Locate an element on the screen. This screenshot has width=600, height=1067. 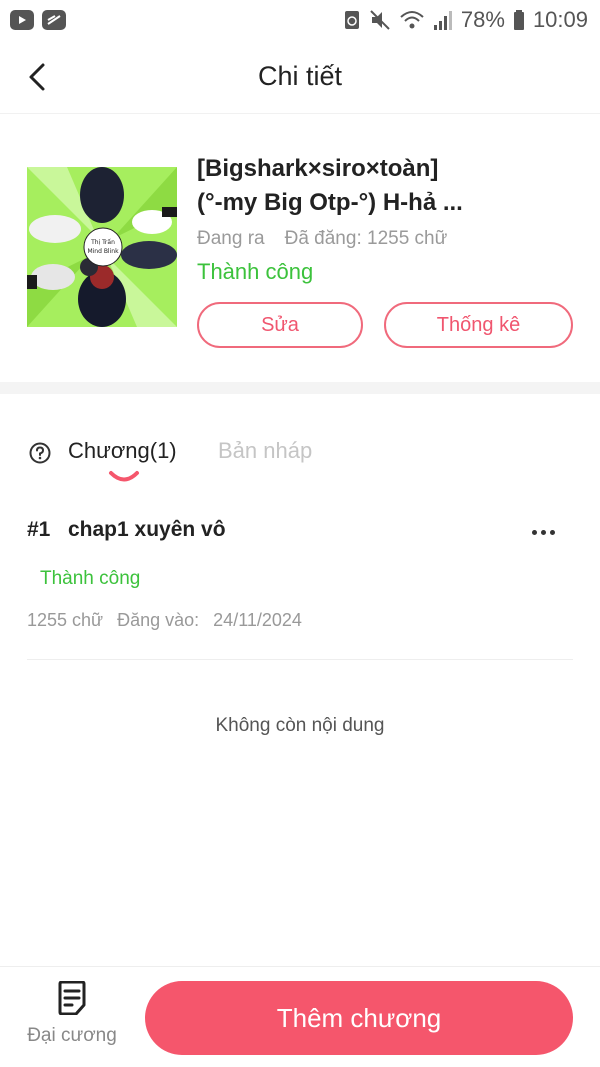
chapter-status: Thành công is located at coordinates (90, 578).